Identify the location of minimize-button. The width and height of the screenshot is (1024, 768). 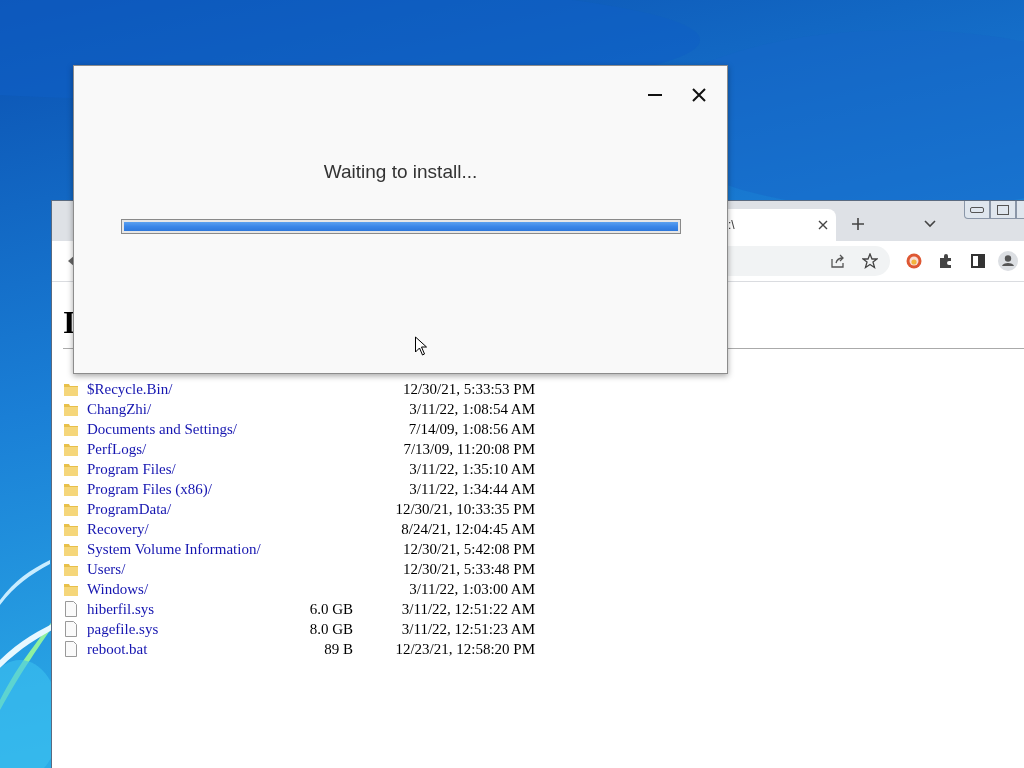
(977, 210).